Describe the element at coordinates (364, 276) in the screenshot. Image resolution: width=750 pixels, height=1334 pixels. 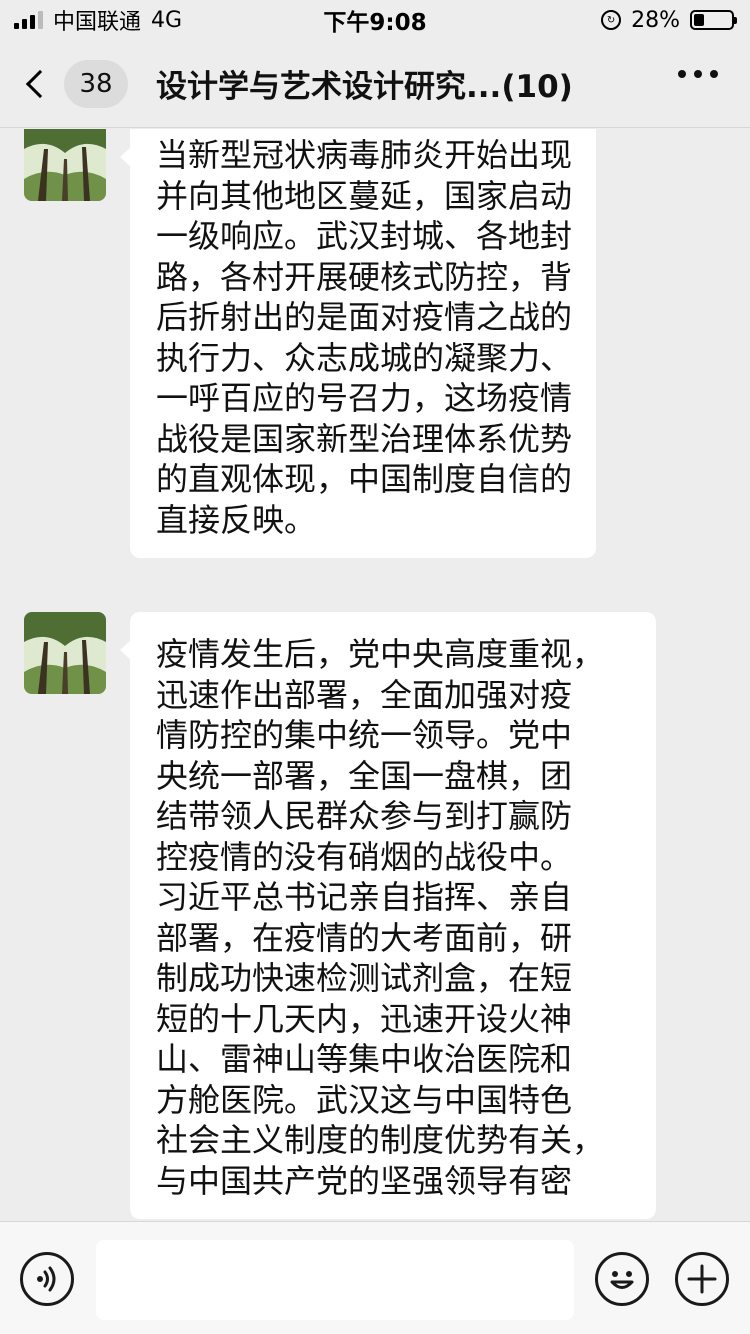
I see `message-line: 路，各村开展硬核式防控，背` at that location.